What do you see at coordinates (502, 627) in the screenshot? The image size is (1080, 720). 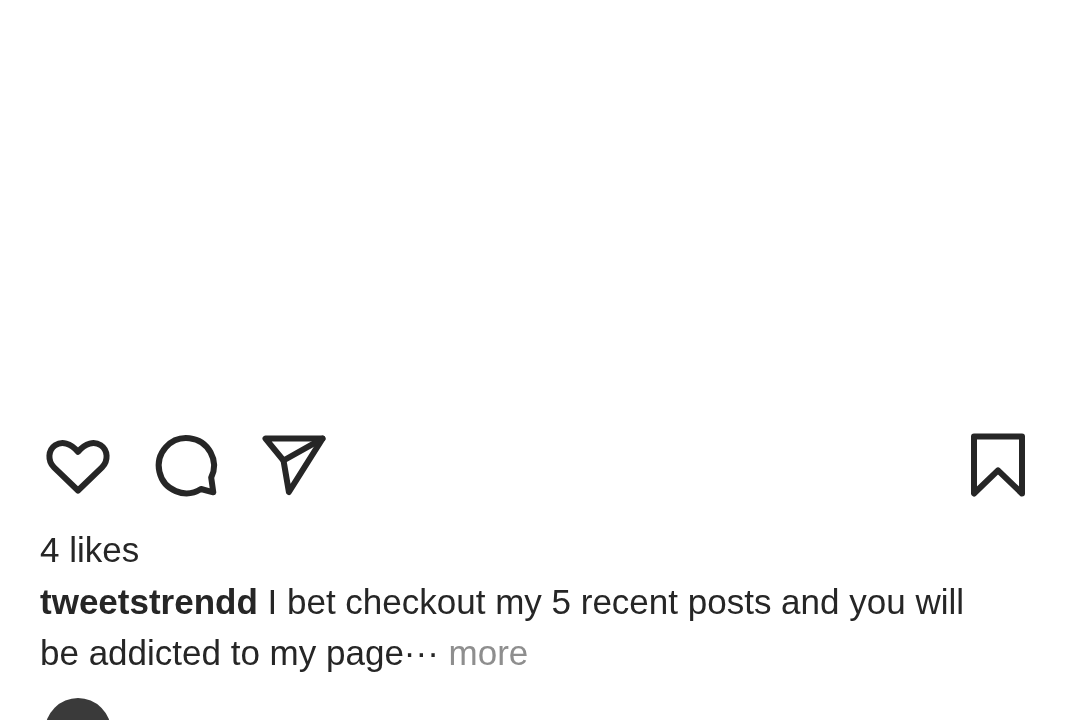 I see `caption: tweetstrendd I bet checkout my 5 recent posts and you will be addicted to my page··· more` at bounding box center [502, 627].